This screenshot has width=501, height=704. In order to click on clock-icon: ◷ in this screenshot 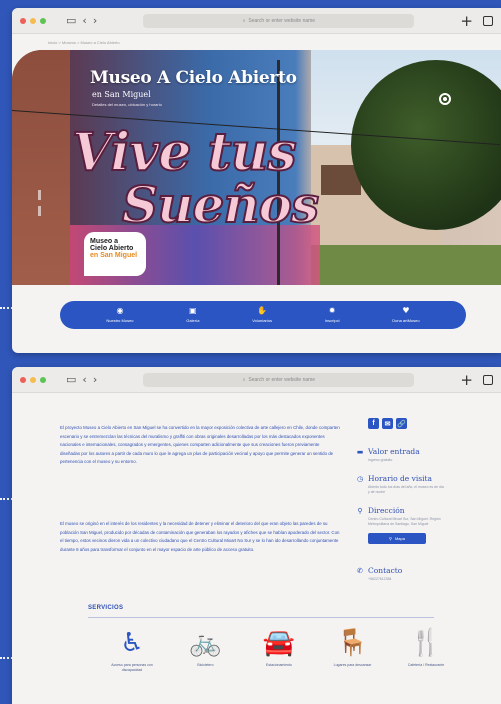, I will do `click(360, 478)`.